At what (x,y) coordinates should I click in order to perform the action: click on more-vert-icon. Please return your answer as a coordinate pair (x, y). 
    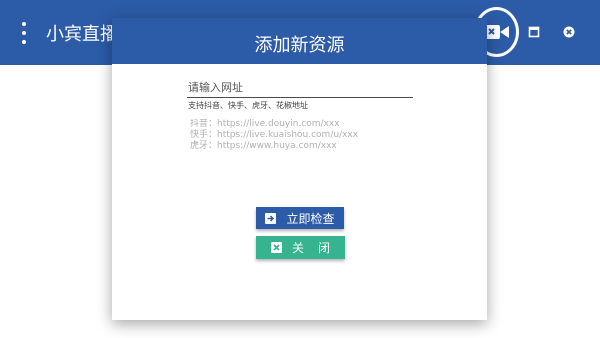
    Looking at the image, I should click on (24, 33).